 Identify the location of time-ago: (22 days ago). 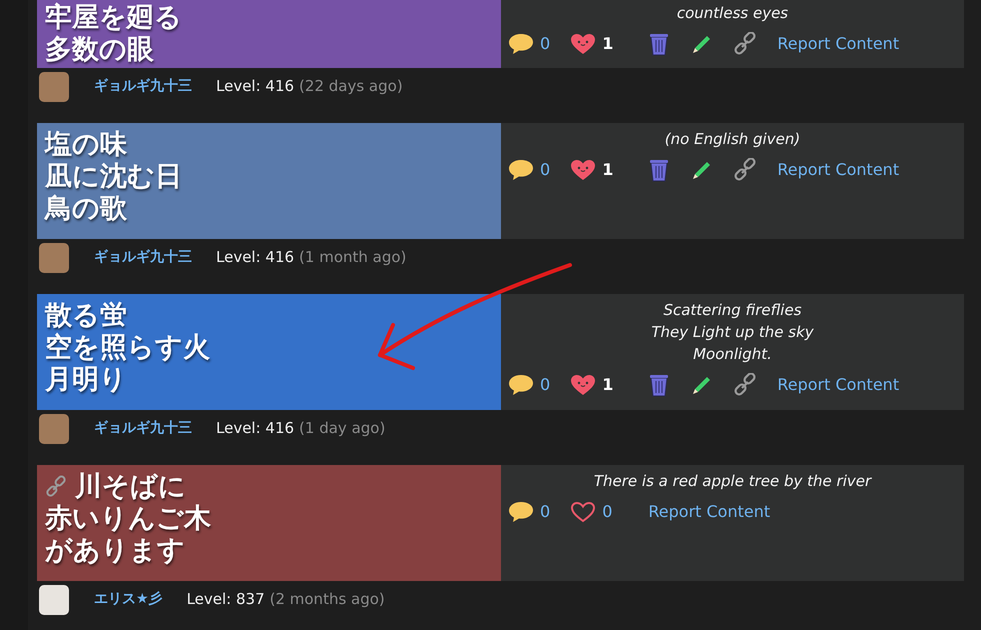
(351, 87).